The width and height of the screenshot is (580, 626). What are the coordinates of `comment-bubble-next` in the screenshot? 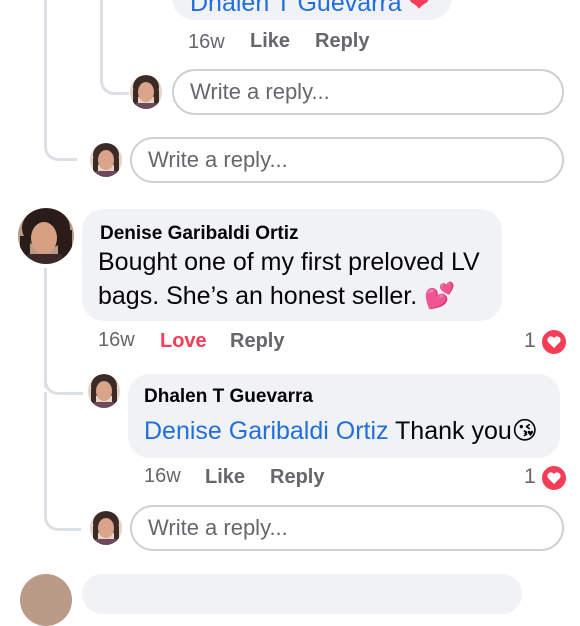 It's located at (302, 594).